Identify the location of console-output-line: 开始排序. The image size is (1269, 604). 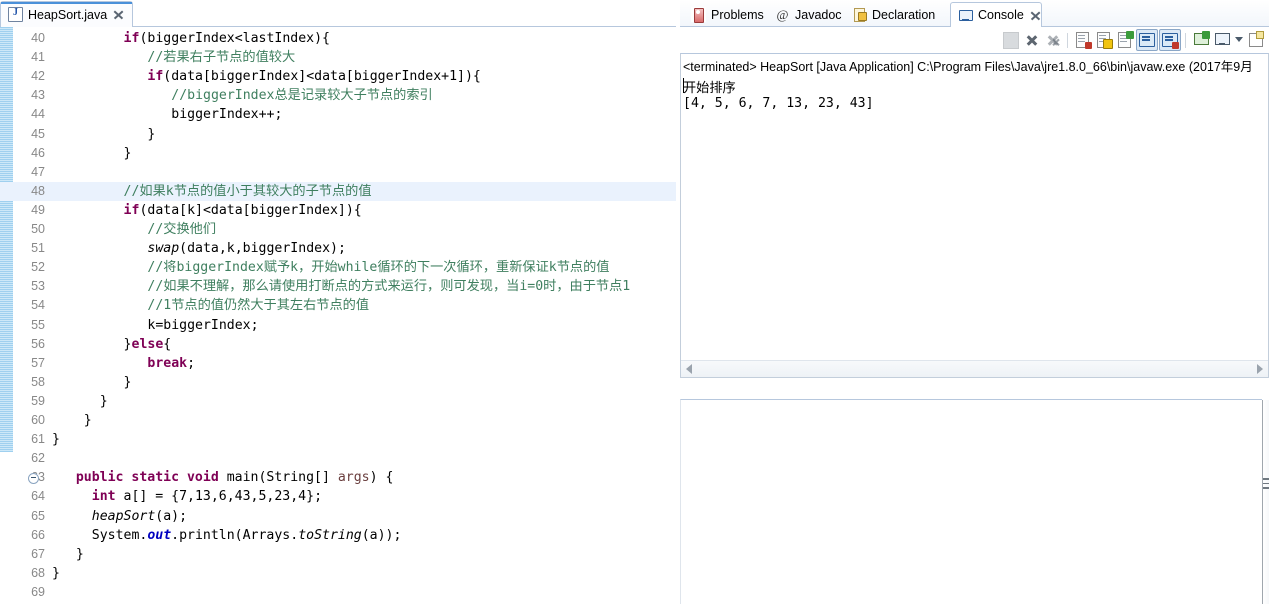
(709, 88).